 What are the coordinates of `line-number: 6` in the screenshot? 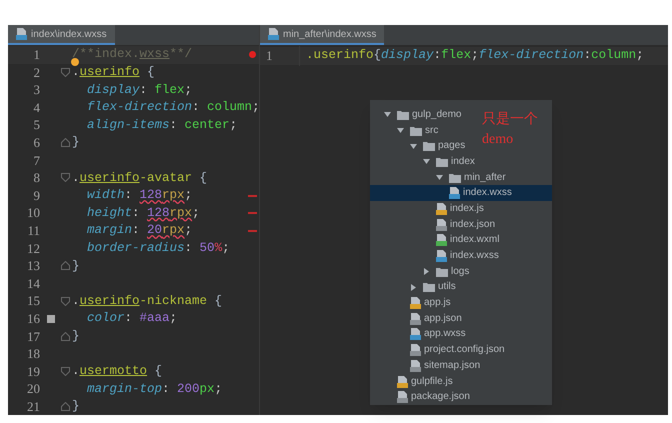 It's located at (36, 143).